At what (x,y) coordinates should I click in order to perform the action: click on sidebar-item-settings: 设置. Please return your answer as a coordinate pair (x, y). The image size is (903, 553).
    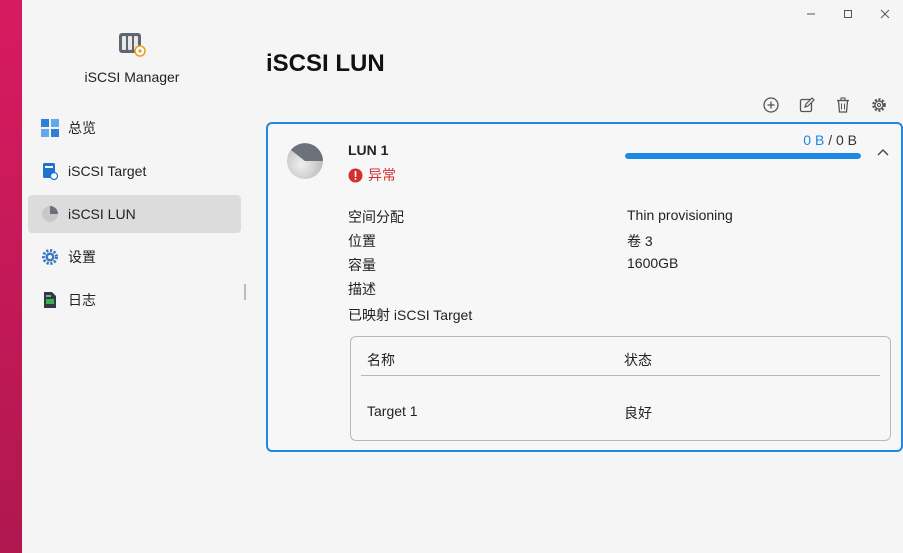
    Looking at the image, I should click on (134, 257).